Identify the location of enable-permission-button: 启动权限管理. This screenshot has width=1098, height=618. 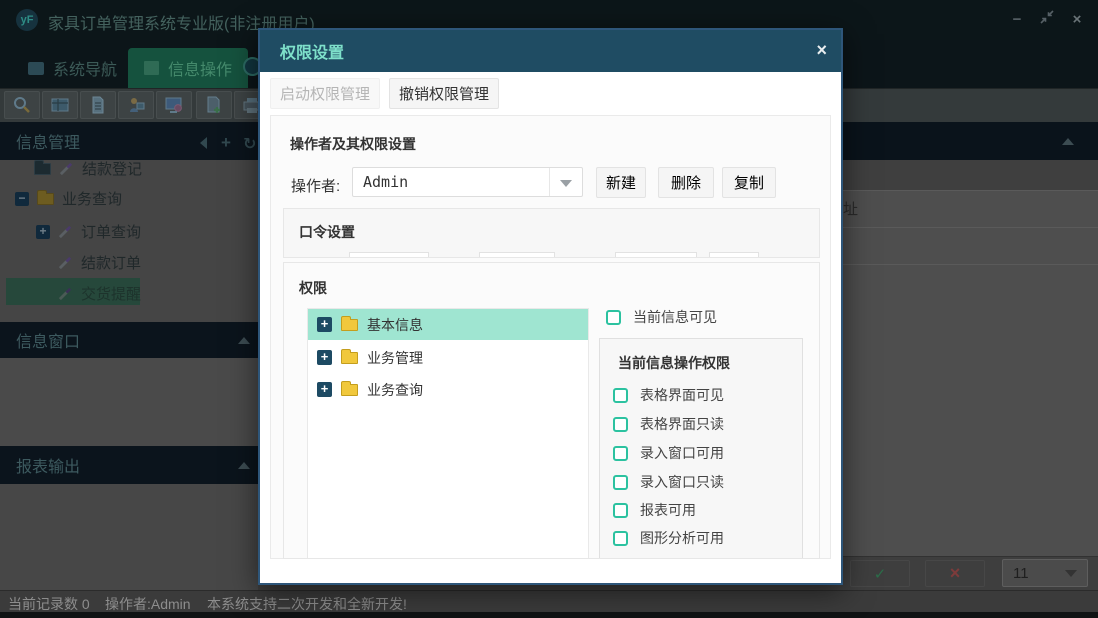
(325, 93).